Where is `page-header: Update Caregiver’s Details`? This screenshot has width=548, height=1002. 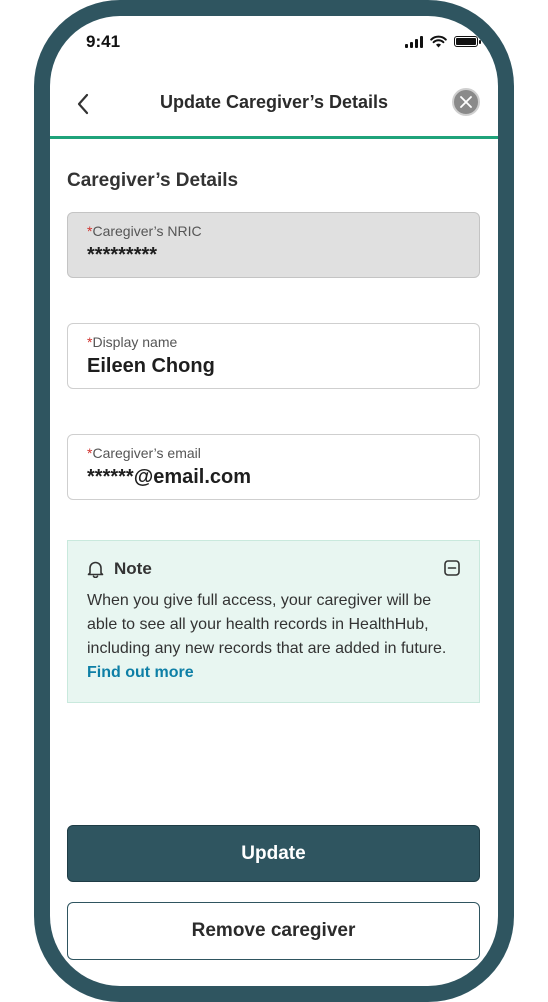 page-header: Update Caregiver’s Details is located at coordinates (274, 108).